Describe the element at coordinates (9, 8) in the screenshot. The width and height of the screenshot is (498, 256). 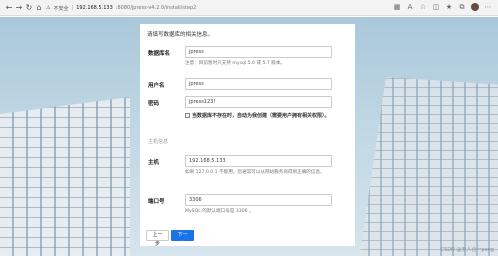
I see `back-arrow-icon: ←` at that location.